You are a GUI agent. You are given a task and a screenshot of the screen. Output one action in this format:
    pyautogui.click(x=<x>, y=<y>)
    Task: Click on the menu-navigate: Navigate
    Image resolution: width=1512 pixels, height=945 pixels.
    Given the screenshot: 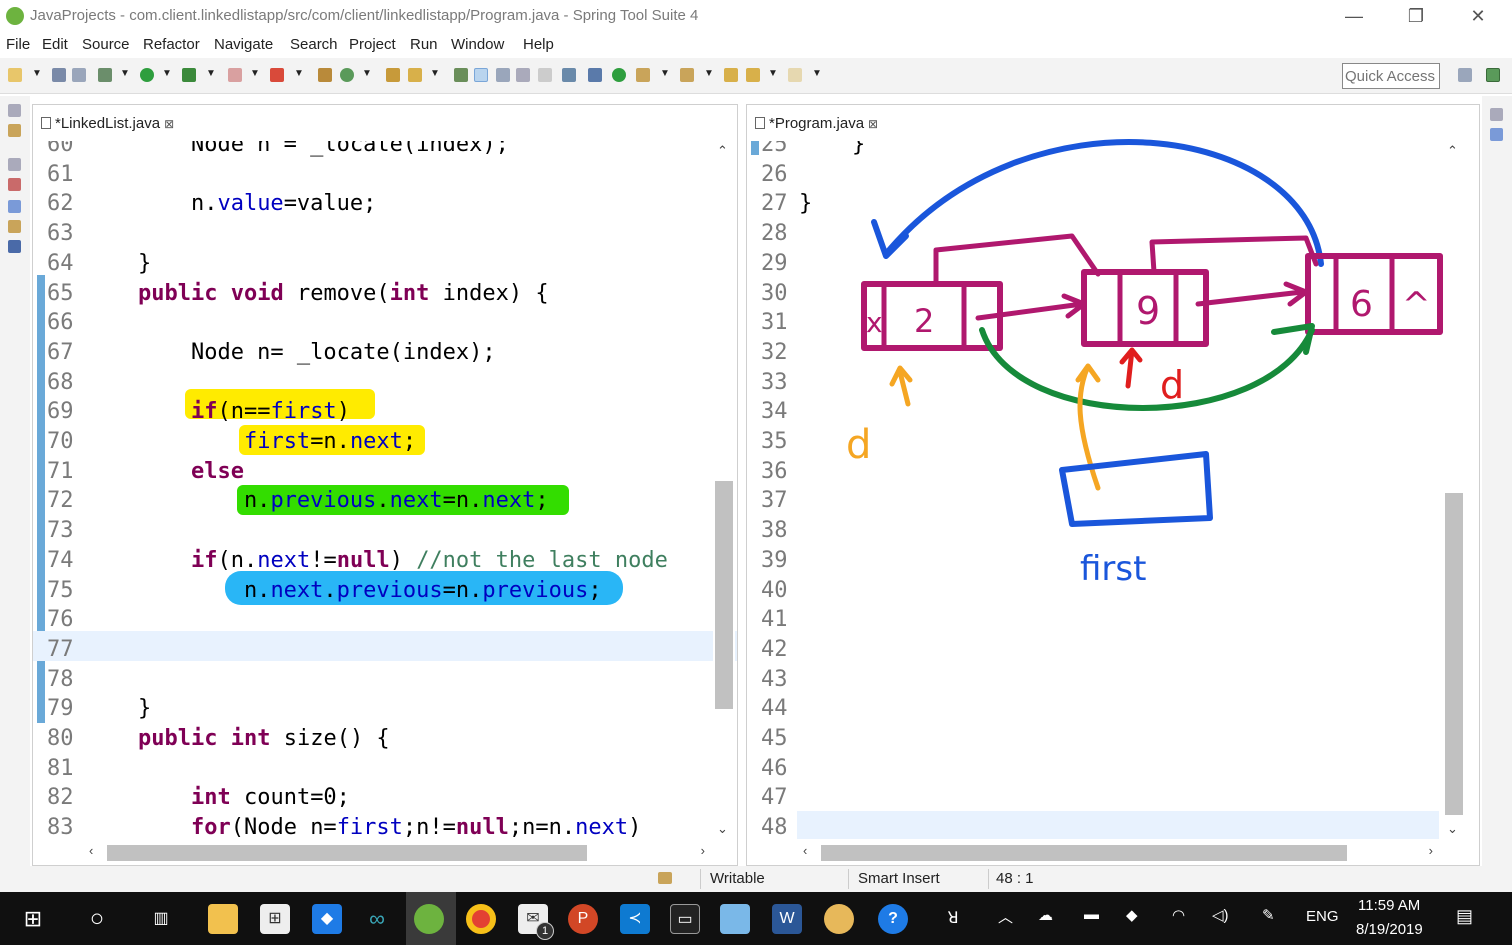 What is the action you would take?
    pyautogui.click(x=243, y=44)
    